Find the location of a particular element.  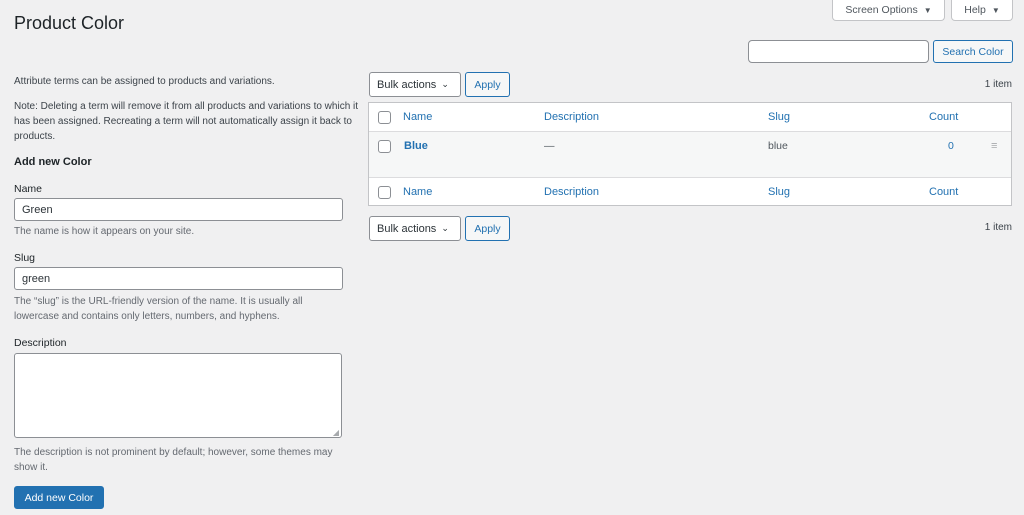

apply-button-bottom: Apply is located at coordinates (487, 228).